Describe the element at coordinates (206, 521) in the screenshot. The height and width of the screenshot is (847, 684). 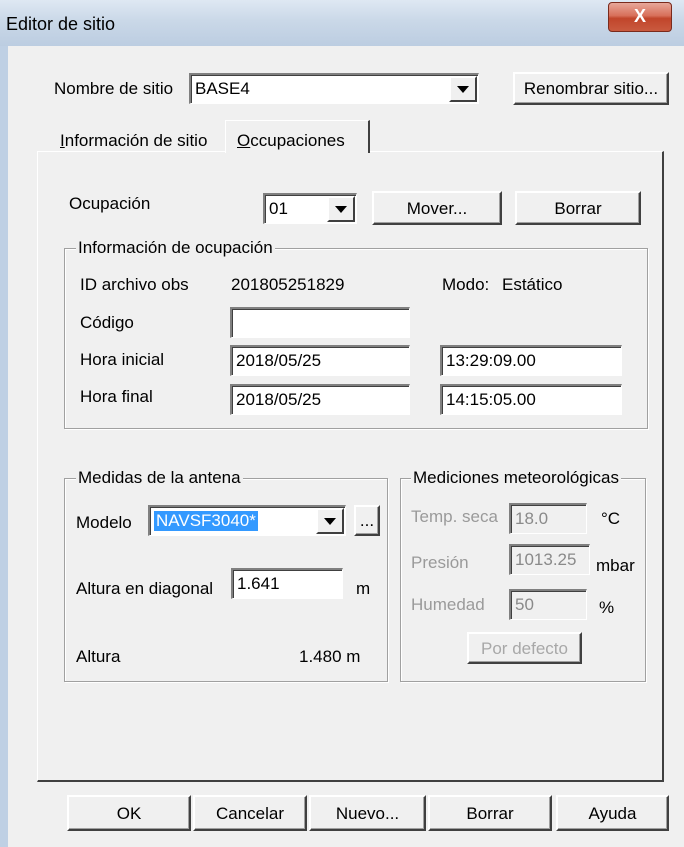
I see `antenna-model-value: NAVSF3040*` at that location.